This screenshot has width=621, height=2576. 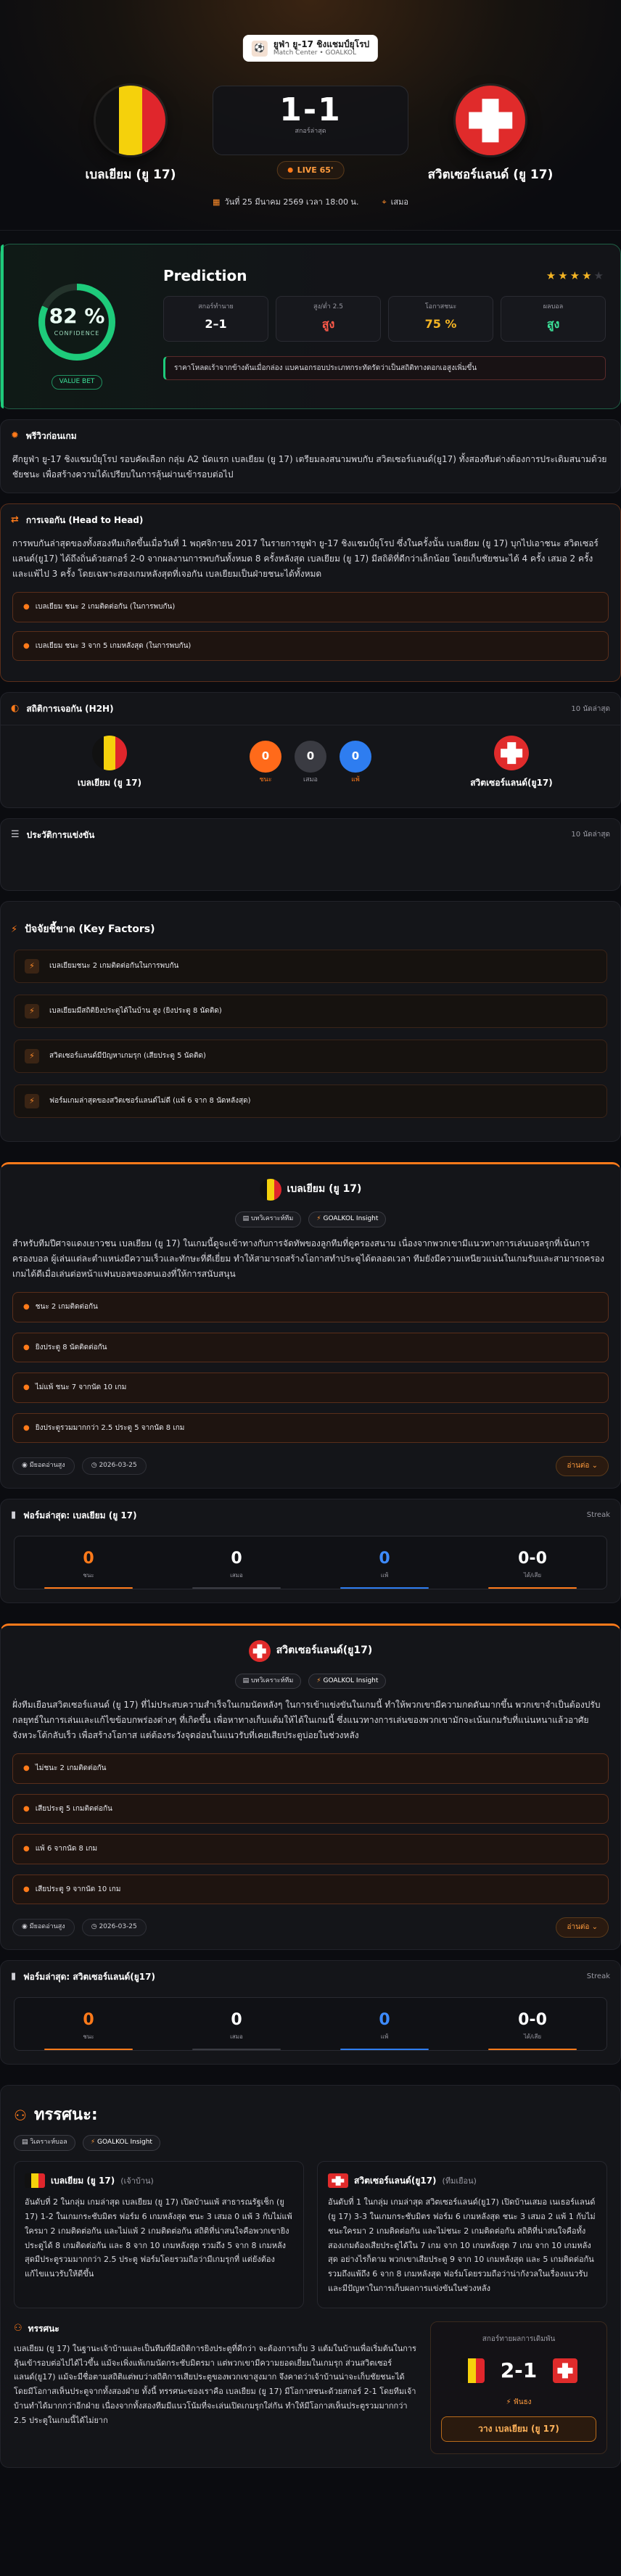 What do you see at coordinates (384, 1562) in the screenshot?
I see `home-form-losses: 0 แพ้` at bounding box center [384, 1562].